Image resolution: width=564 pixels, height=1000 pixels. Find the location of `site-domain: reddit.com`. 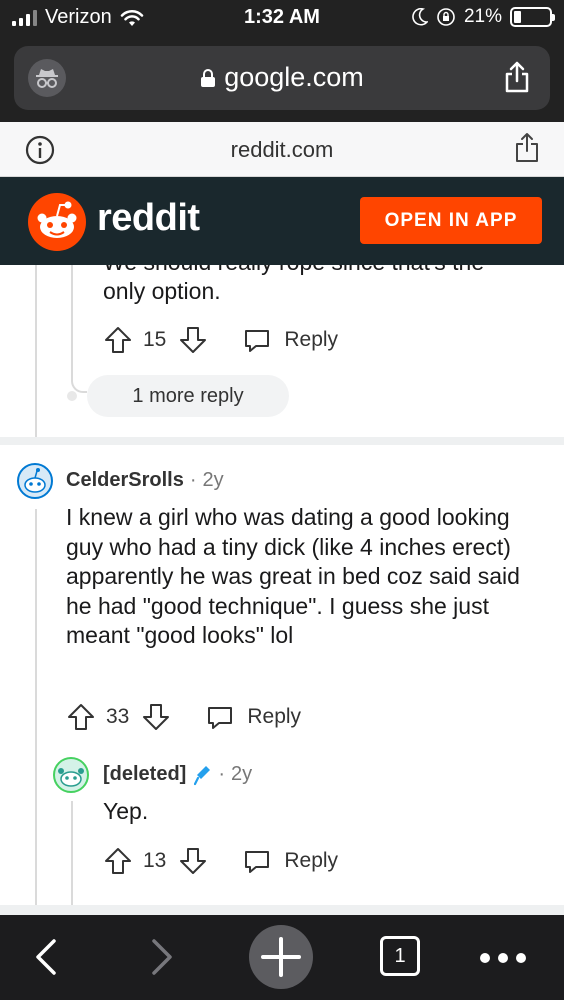

site-domain: reddit.com is located at coordinates (282, 149).